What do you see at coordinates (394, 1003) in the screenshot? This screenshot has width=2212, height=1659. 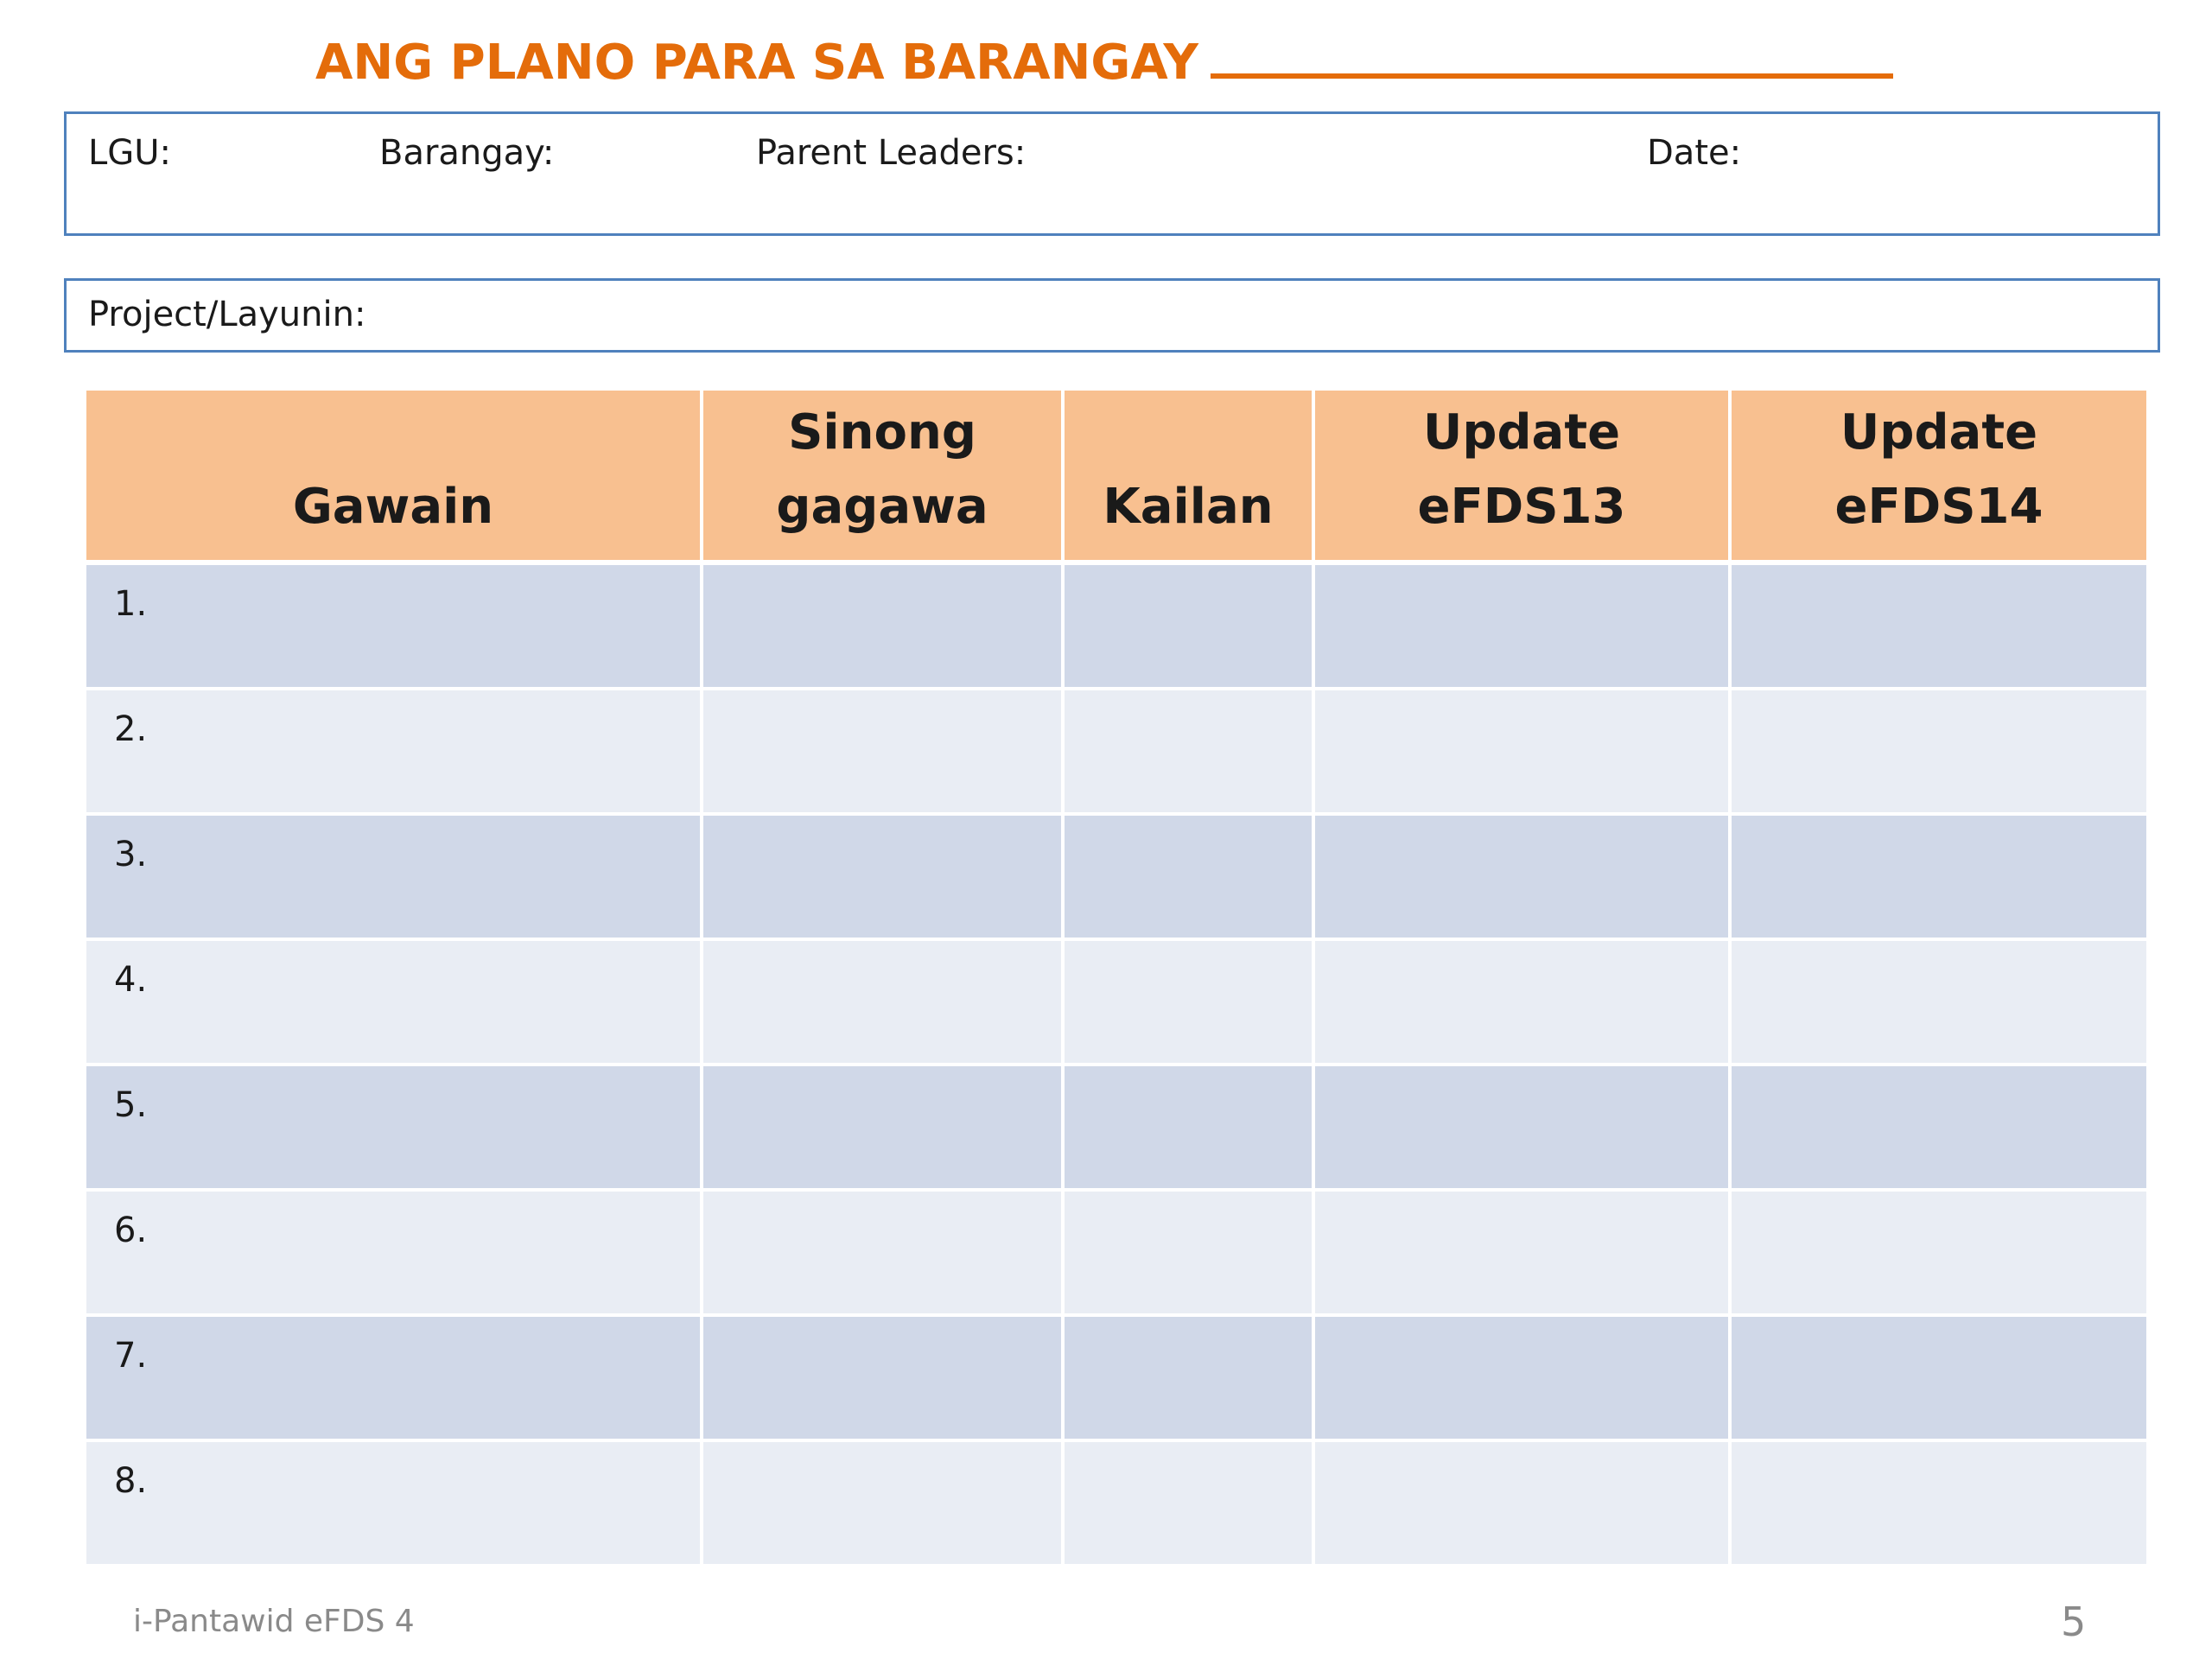 I see `gawain-cell: 4.` at bounding box center [394, 1003].